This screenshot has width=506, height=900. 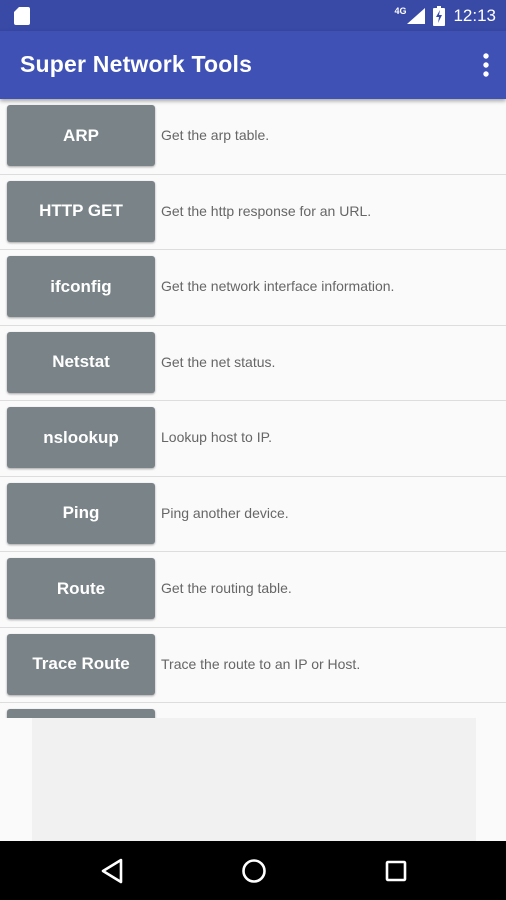 What do you see at coordinates (400, 10) in the screenshot?
I see `network-type-label: 4G` at bounding box center [400, 10].